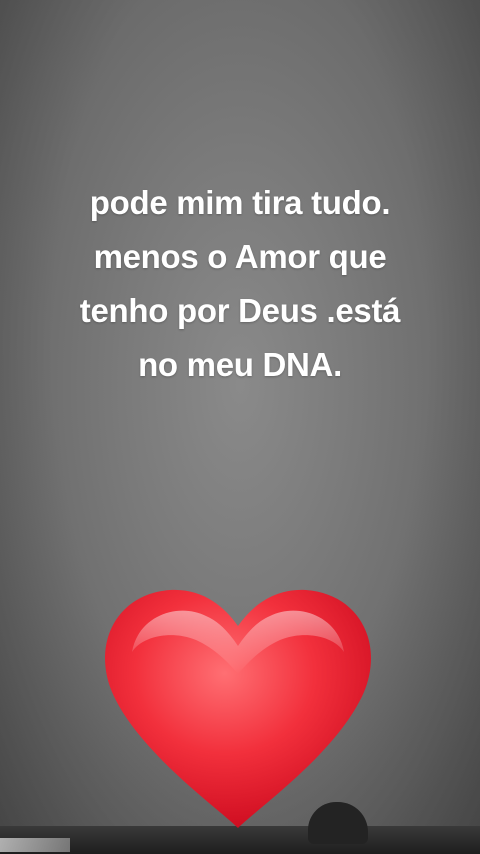 This screenshot has height=854, width=480. What do you see at coordinates (240, 364) in the screenshot?
I see `quote-line-4: no meu DNA.` at bounding box center [240, 364].